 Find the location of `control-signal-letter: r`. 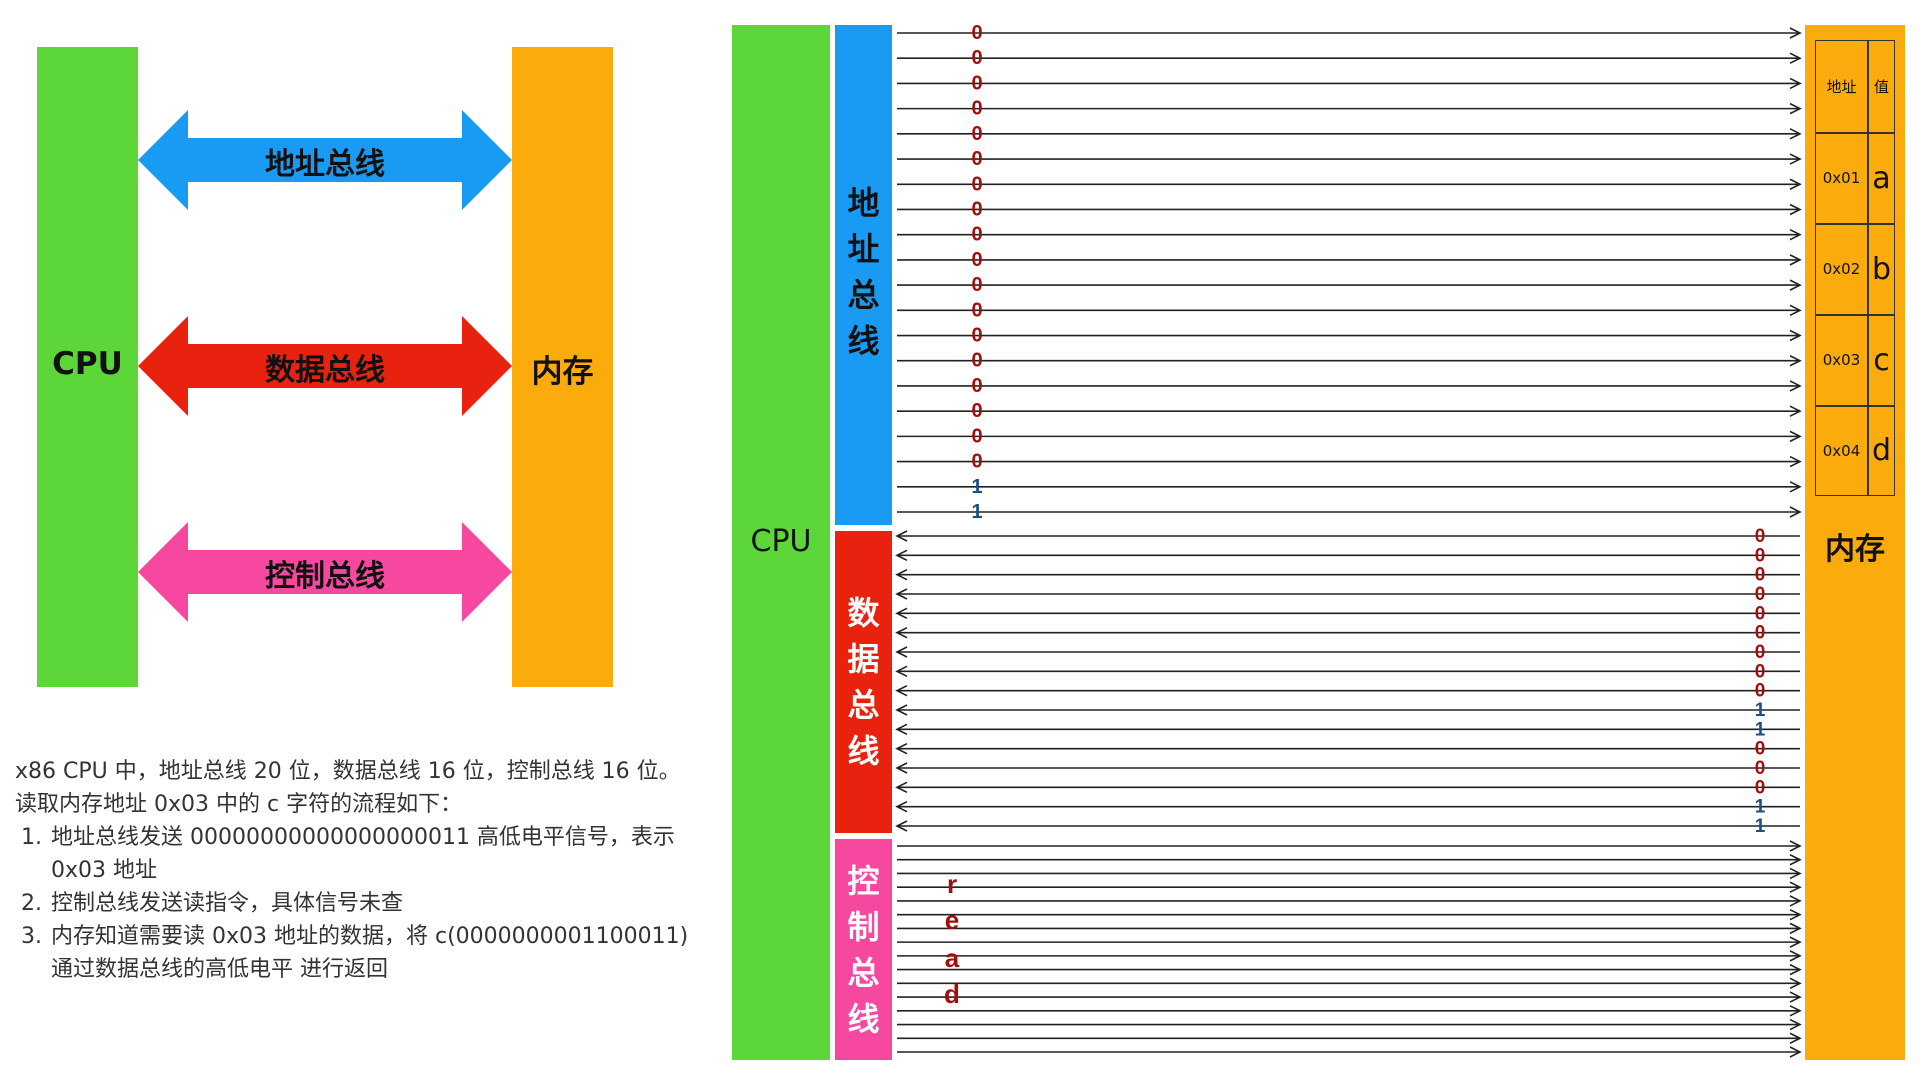

control-signal-letter: r is located at coordinates (952, 884).